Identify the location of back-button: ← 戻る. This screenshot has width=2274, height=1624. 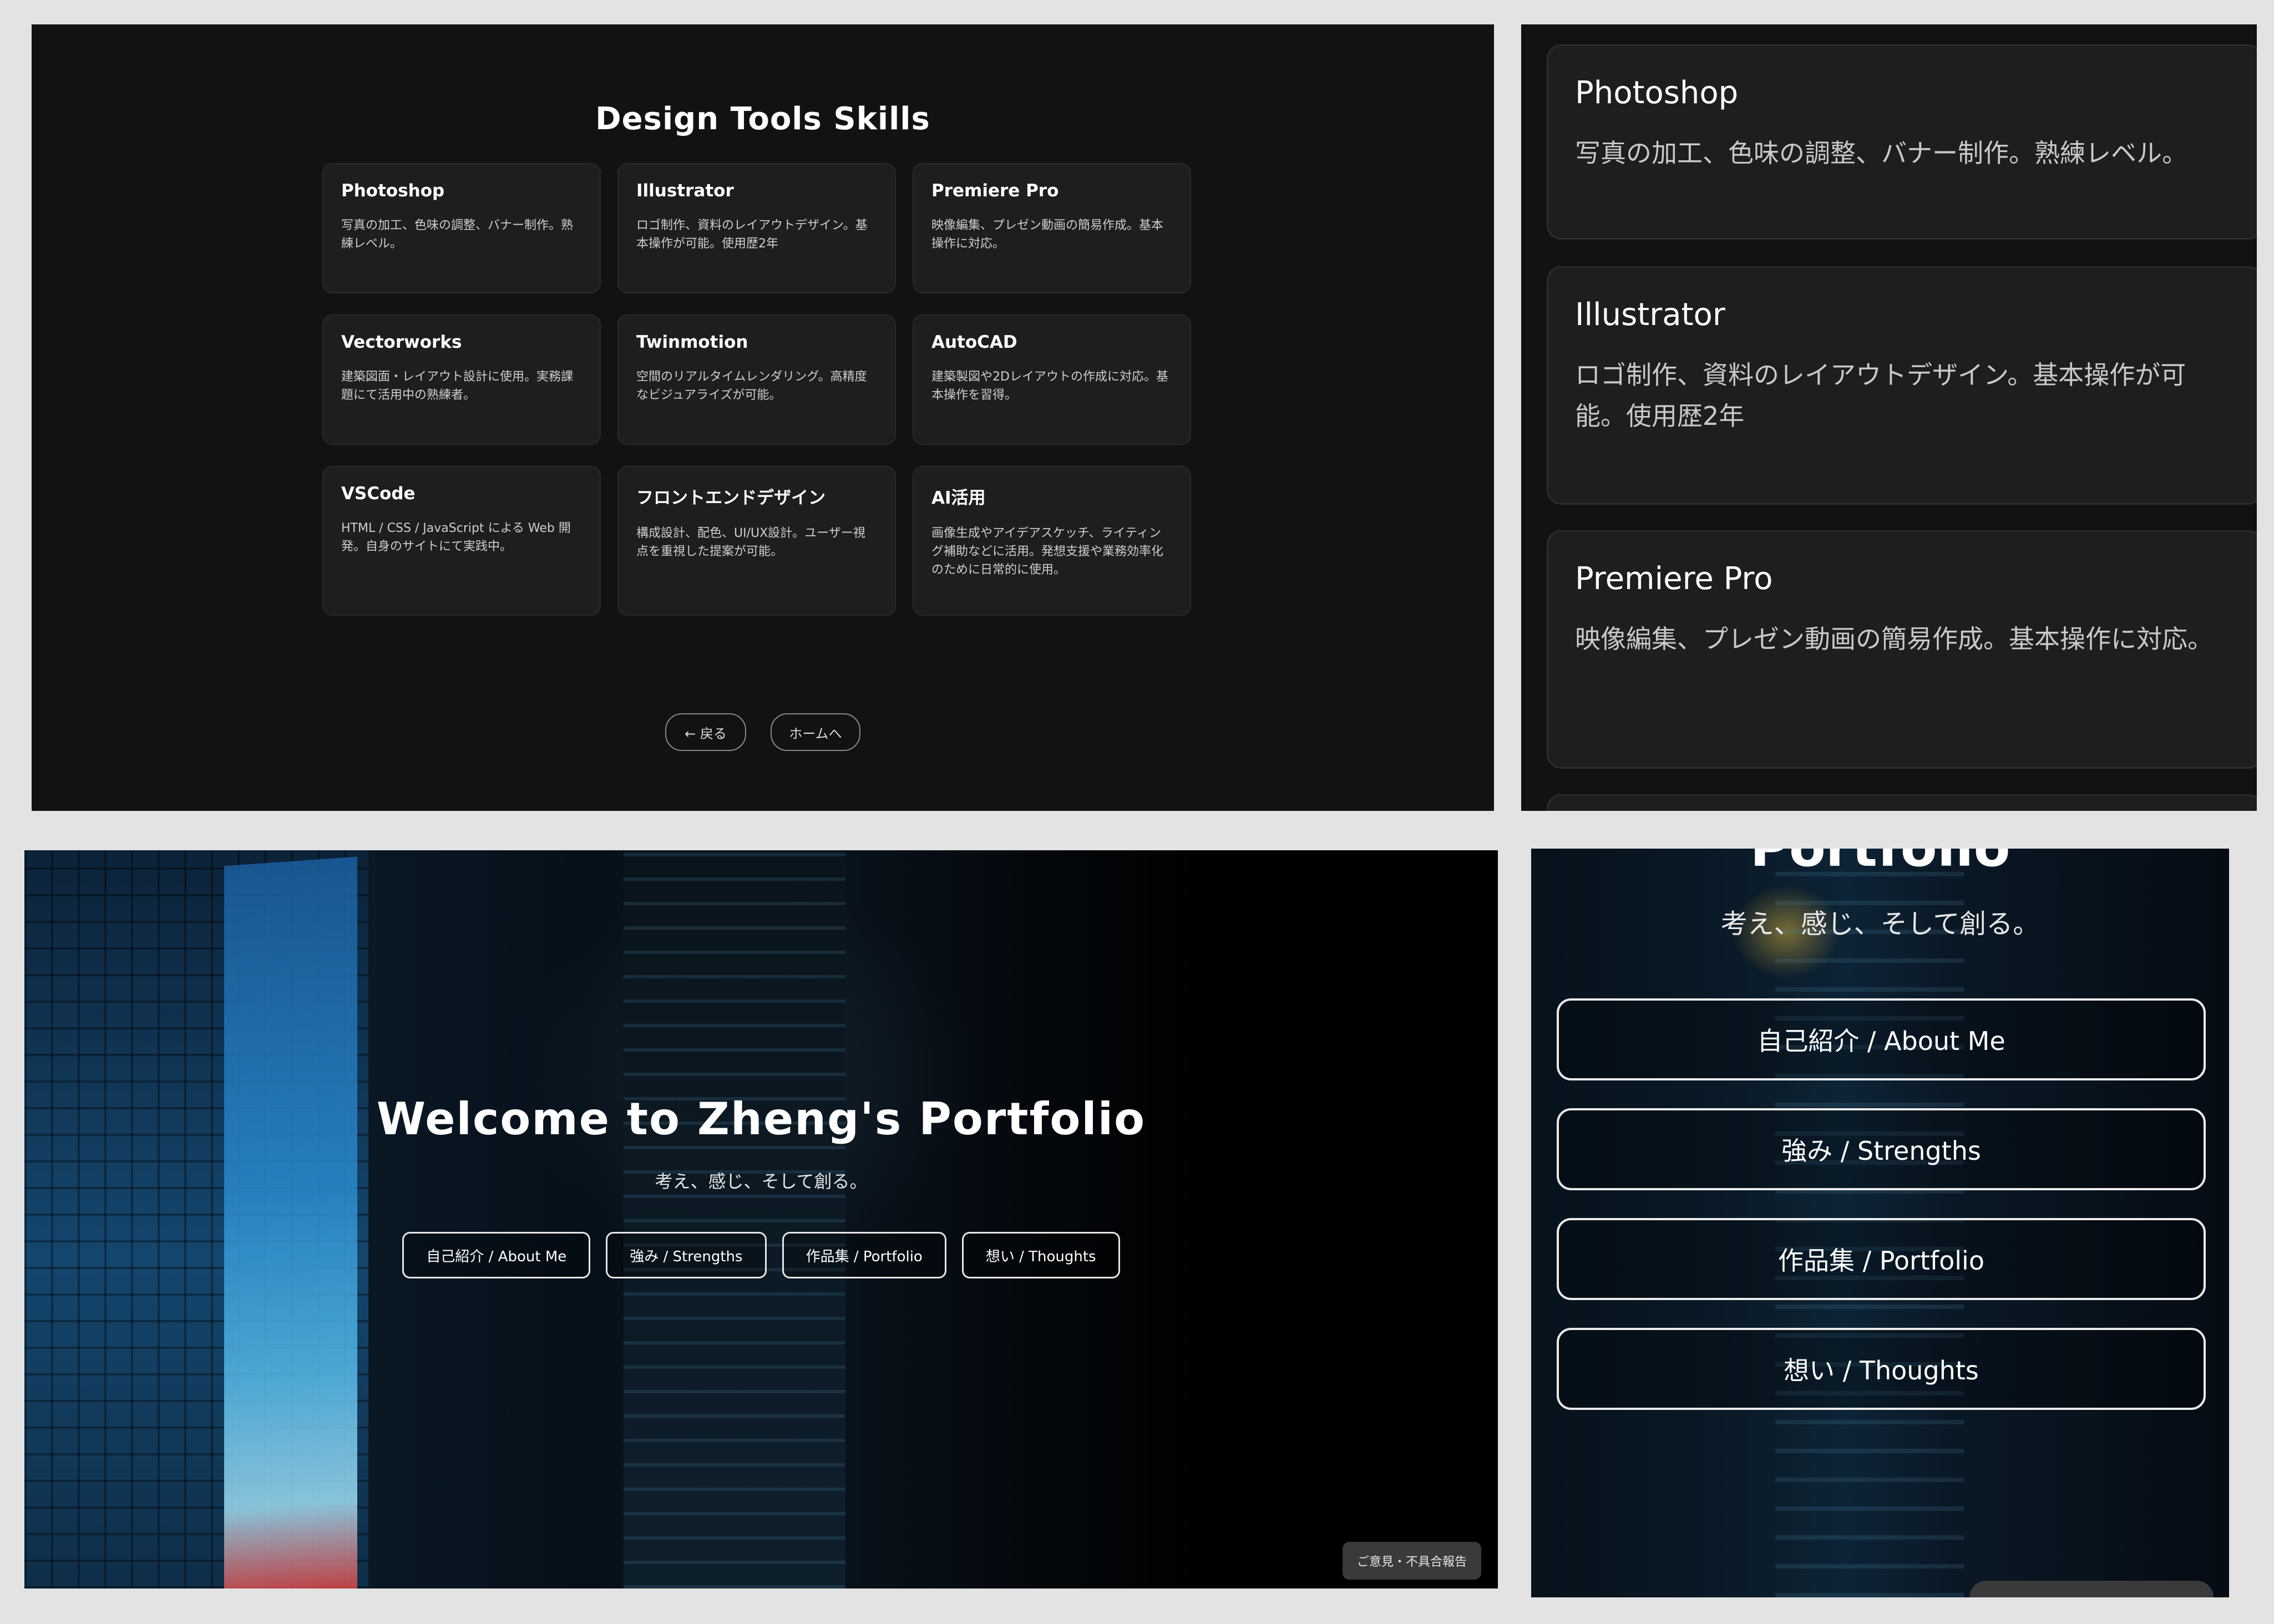
(705, 732).